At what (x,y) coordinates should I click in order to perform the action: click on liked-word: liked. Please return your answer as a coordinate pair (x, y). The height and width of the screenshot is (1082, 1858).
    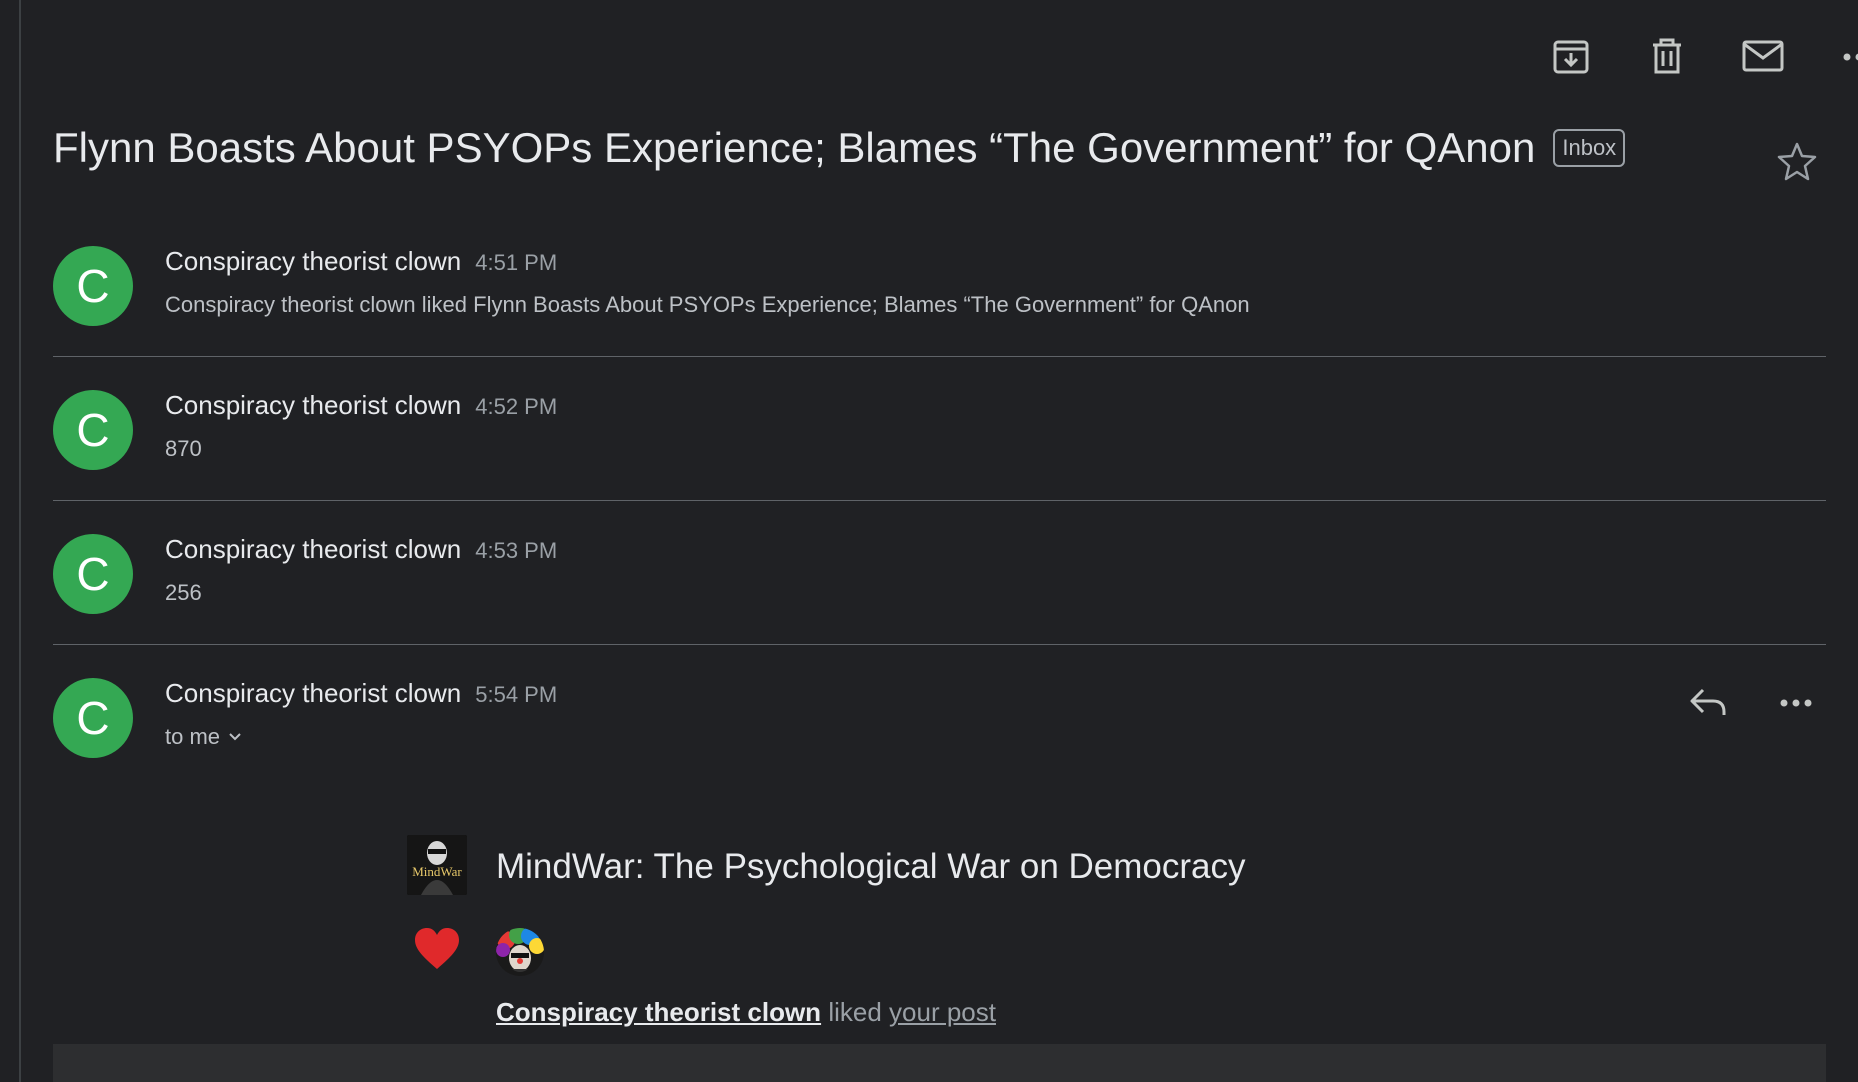
    Looking at the image, I should click on (855, 1012).